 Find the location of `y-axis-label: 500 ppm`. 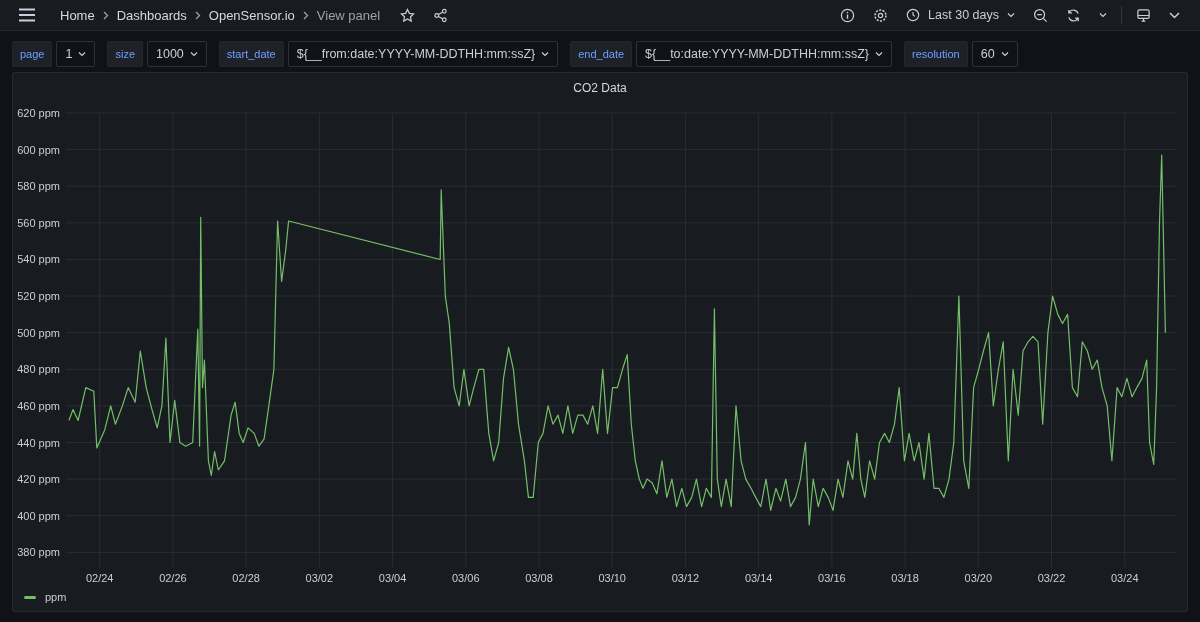

y-axis-label: 500 ppm is located at coordinates (38, 332).